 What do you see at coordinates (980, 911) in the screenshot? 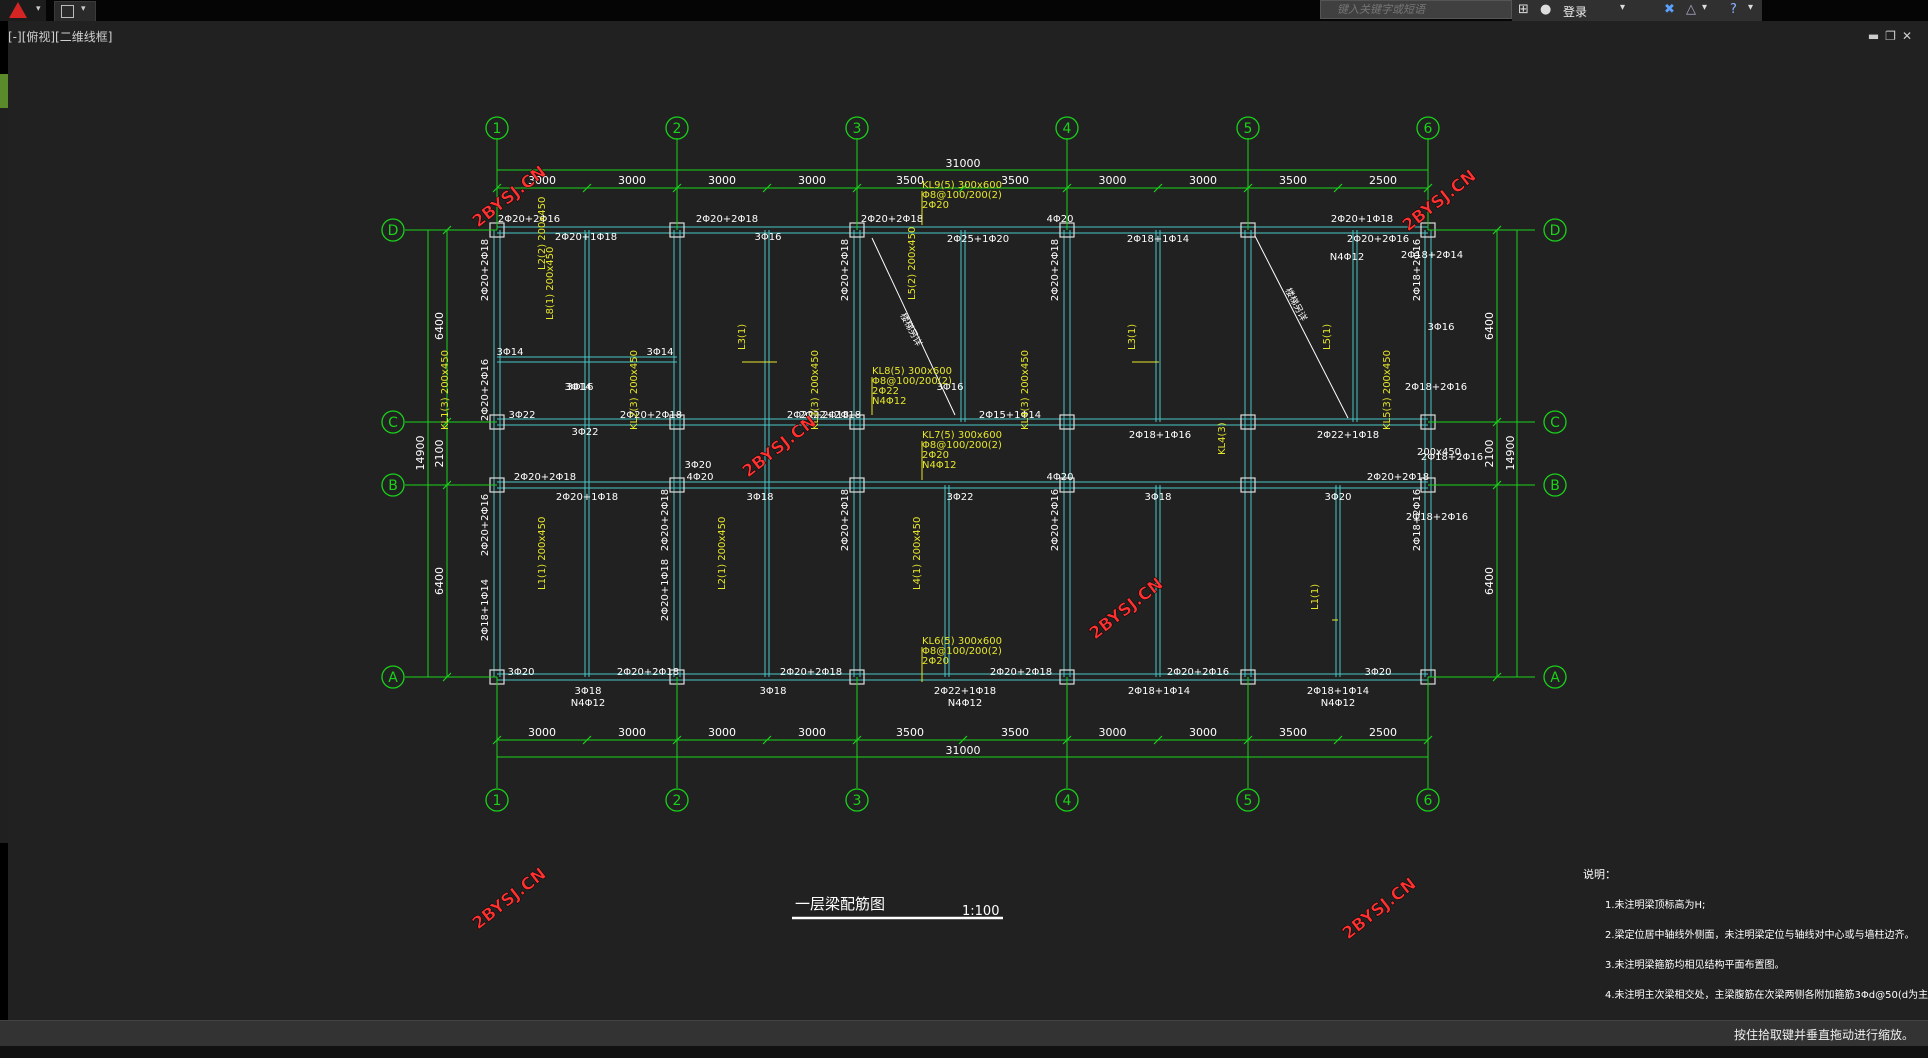
I see `drawing-scale: 1:100` at bounding box center [980, 911].